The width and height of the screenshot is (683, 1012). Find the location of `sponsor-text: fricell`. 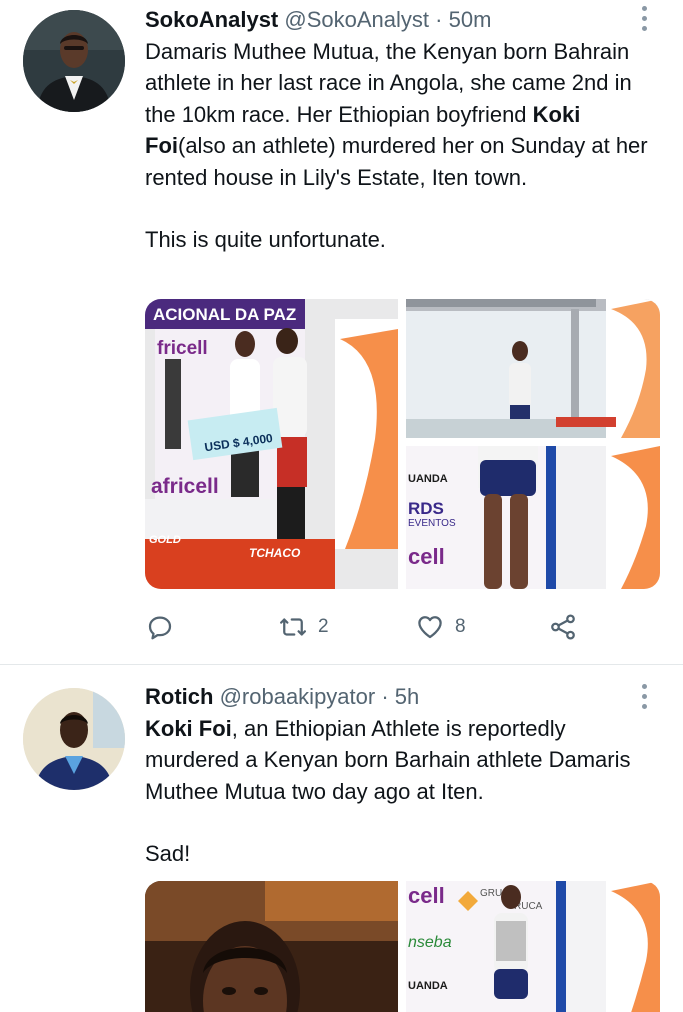

sponsor-text: fricell is located at coordinates (182, 348).